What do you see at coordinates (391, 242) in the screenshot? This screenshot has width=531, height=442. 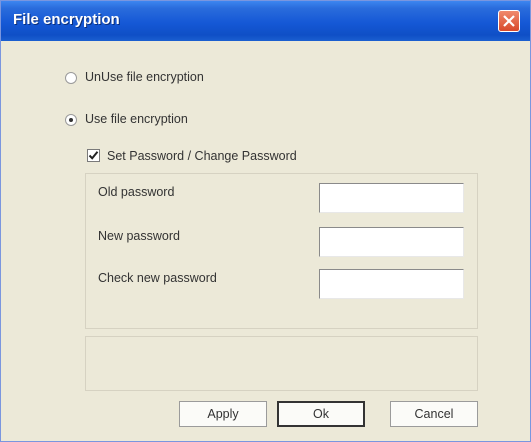 I see `new-password-field` at bounding box center [391, 242].